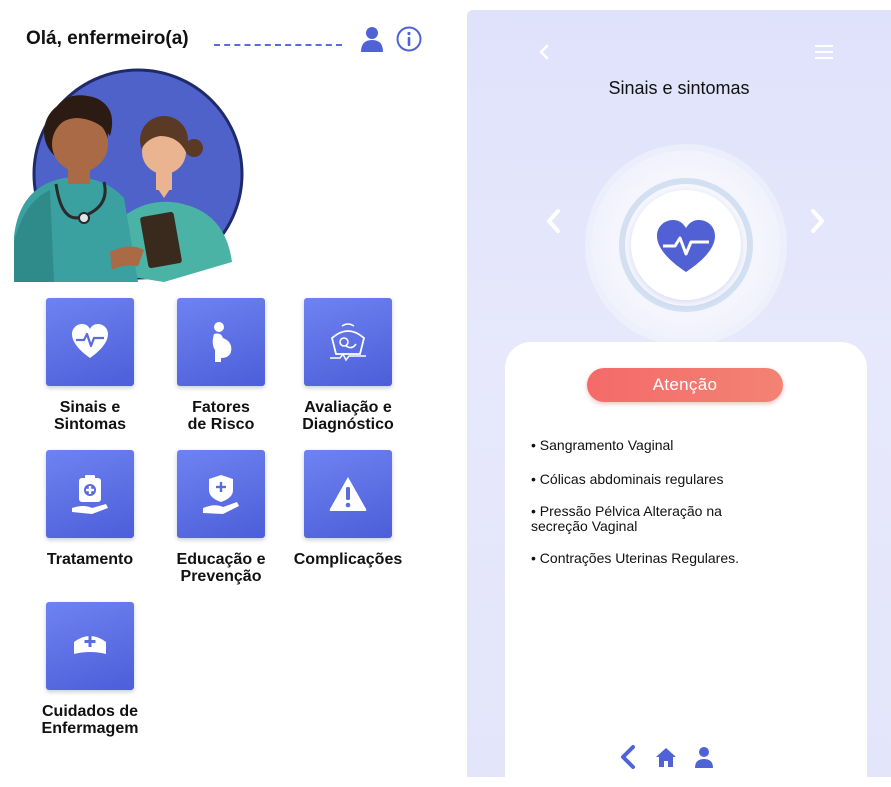 This screenshot has width=891, height=787. I want to click on pregnant-woman-icon, so click(222, 342).